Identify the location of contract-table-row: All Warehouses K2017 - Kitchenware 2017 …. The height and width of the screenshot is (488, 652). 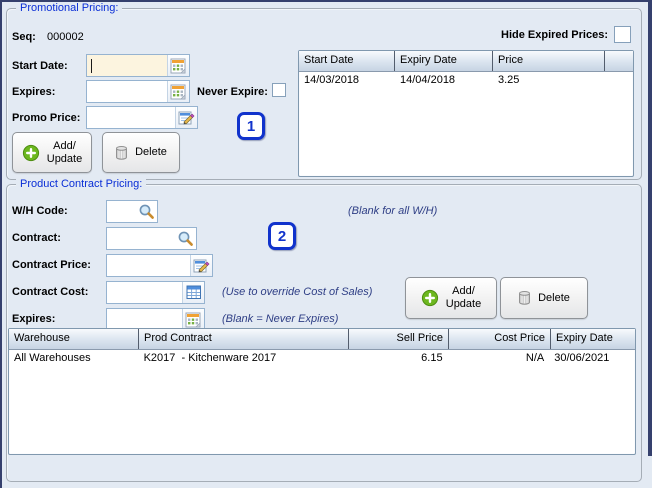
(322, 359).